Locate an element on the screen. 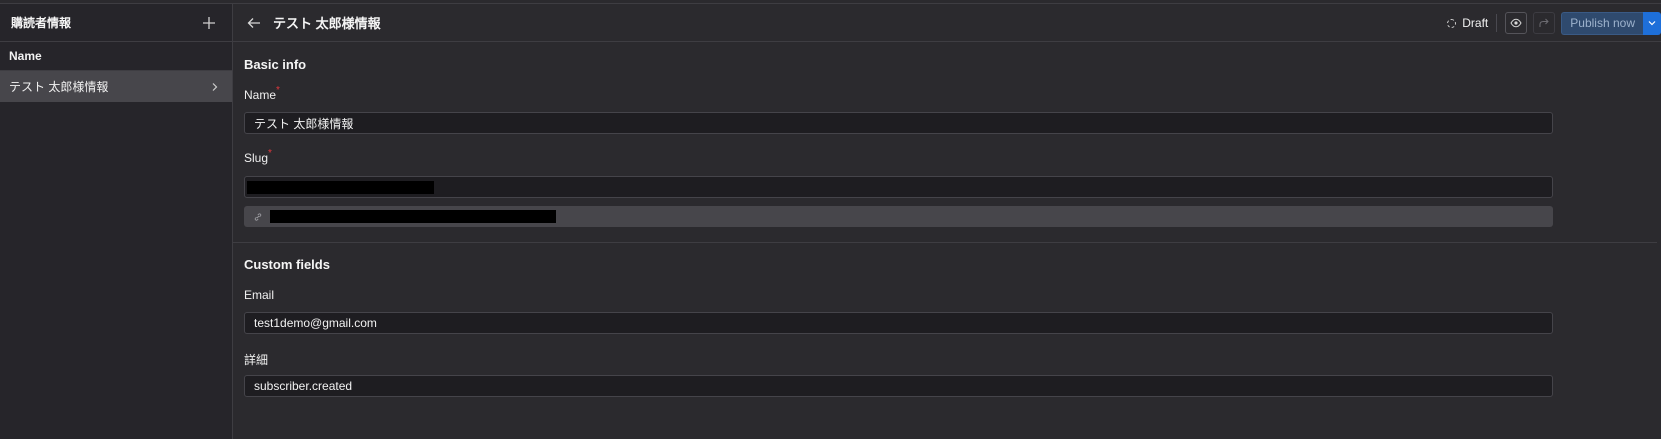 Image resolution: width=1661 pixels, height=439 pixels. dashed-circle-icon is located at coordinates (1452, 23).